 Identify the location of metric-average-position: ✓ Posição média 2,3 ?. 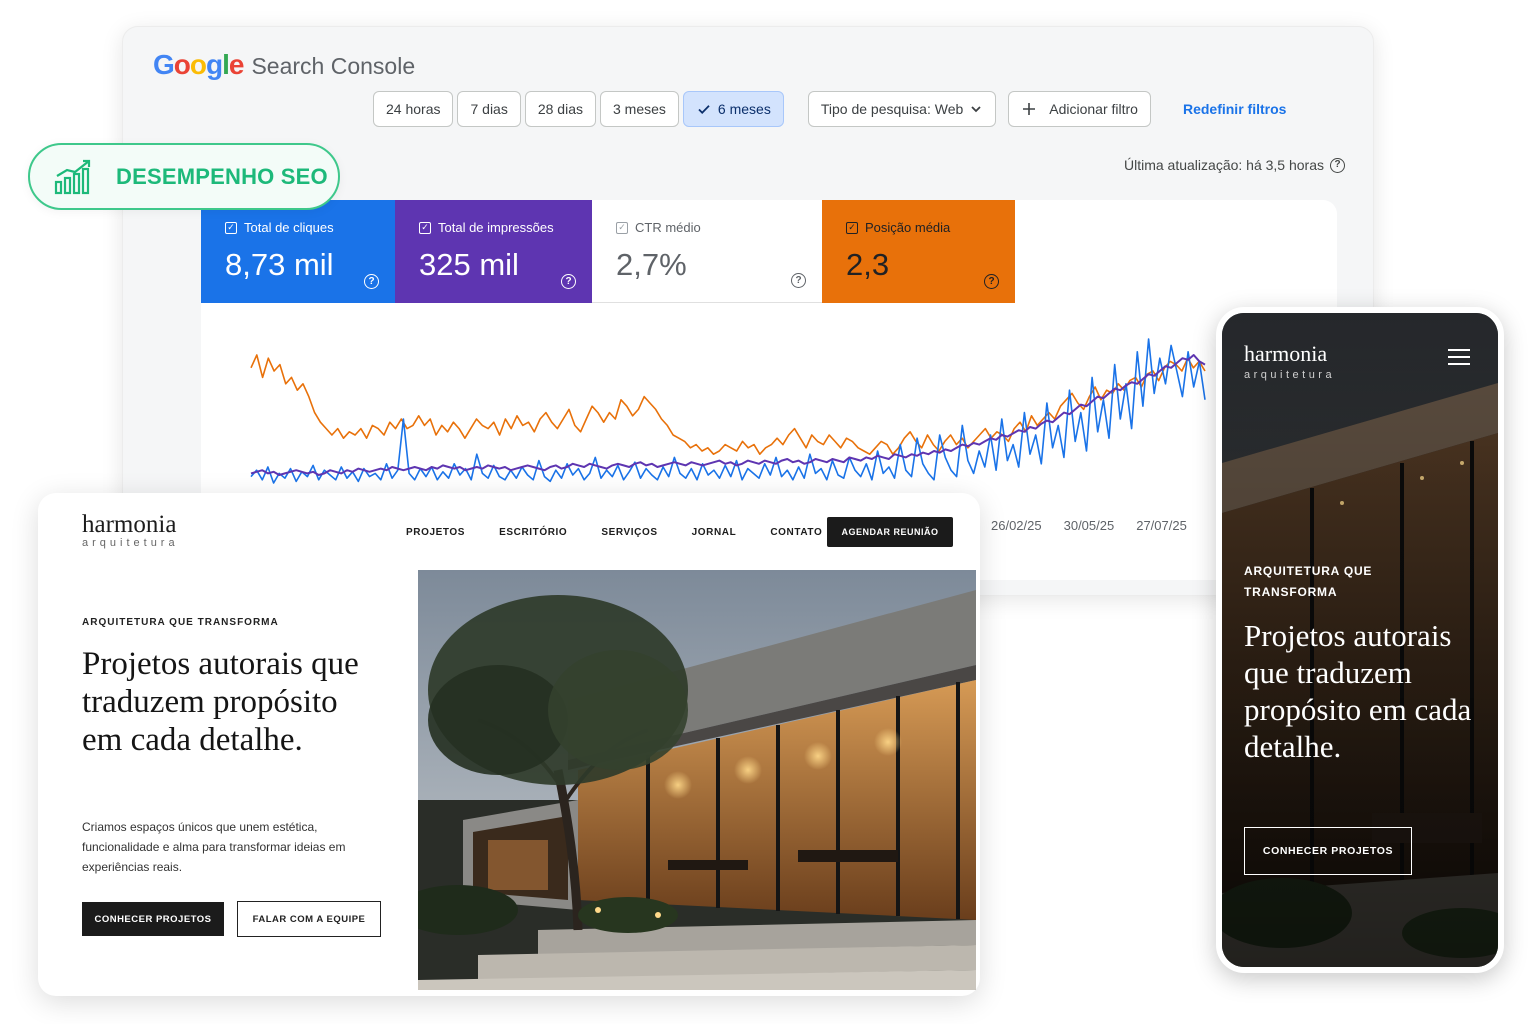
(918, 251).